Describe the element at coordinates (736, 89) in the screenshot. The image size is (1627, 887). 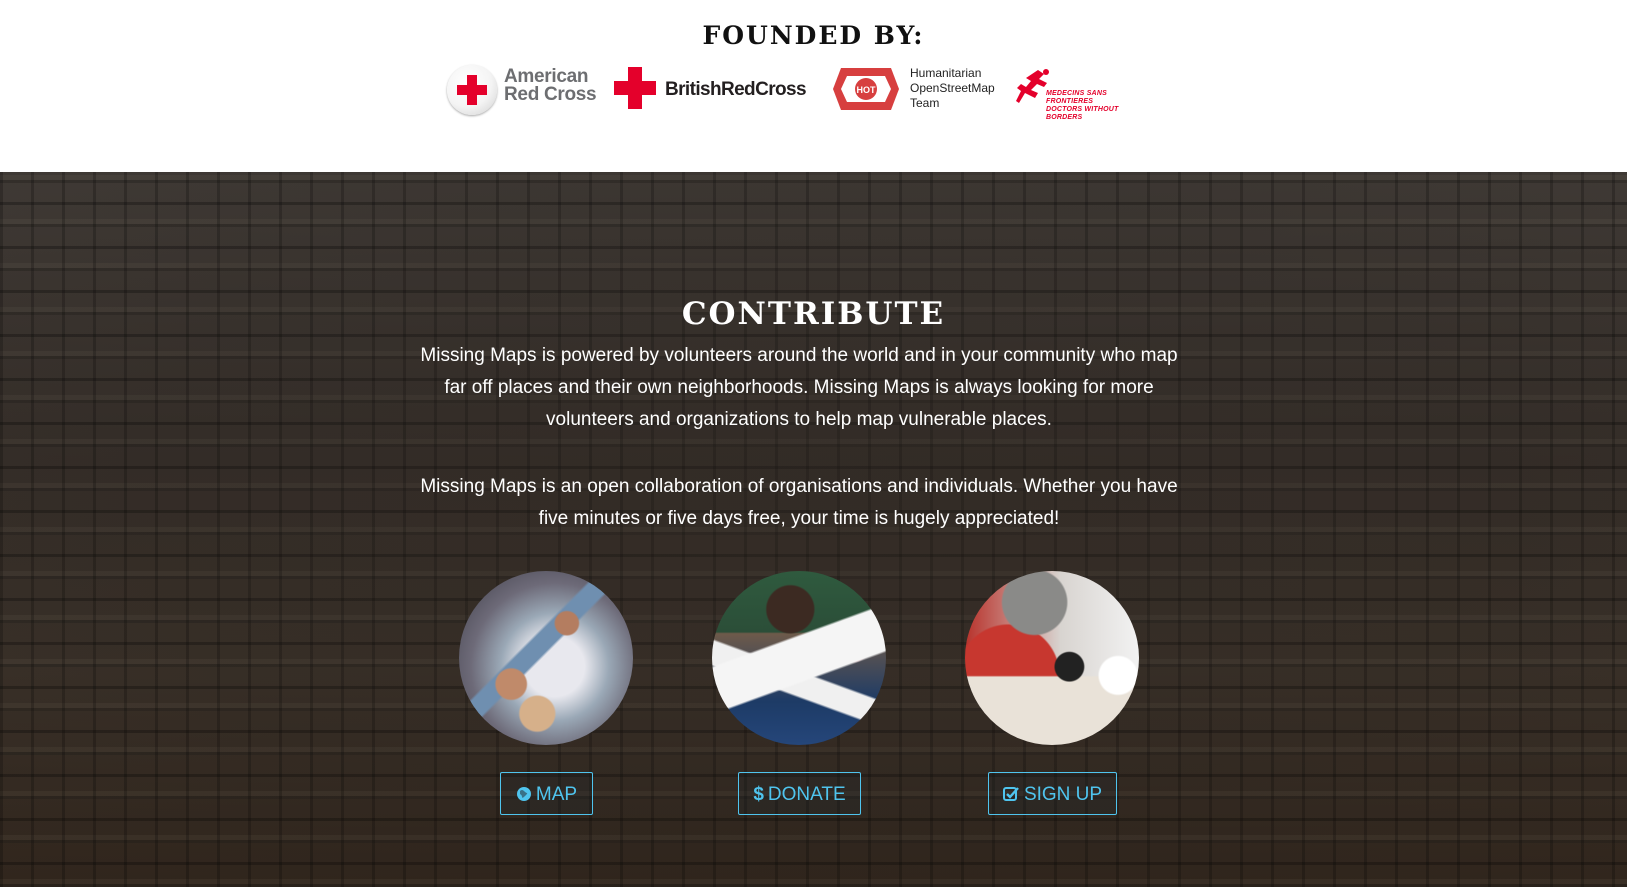
I see `british-red-cross-wordmark: BritishRedCross` at that location.